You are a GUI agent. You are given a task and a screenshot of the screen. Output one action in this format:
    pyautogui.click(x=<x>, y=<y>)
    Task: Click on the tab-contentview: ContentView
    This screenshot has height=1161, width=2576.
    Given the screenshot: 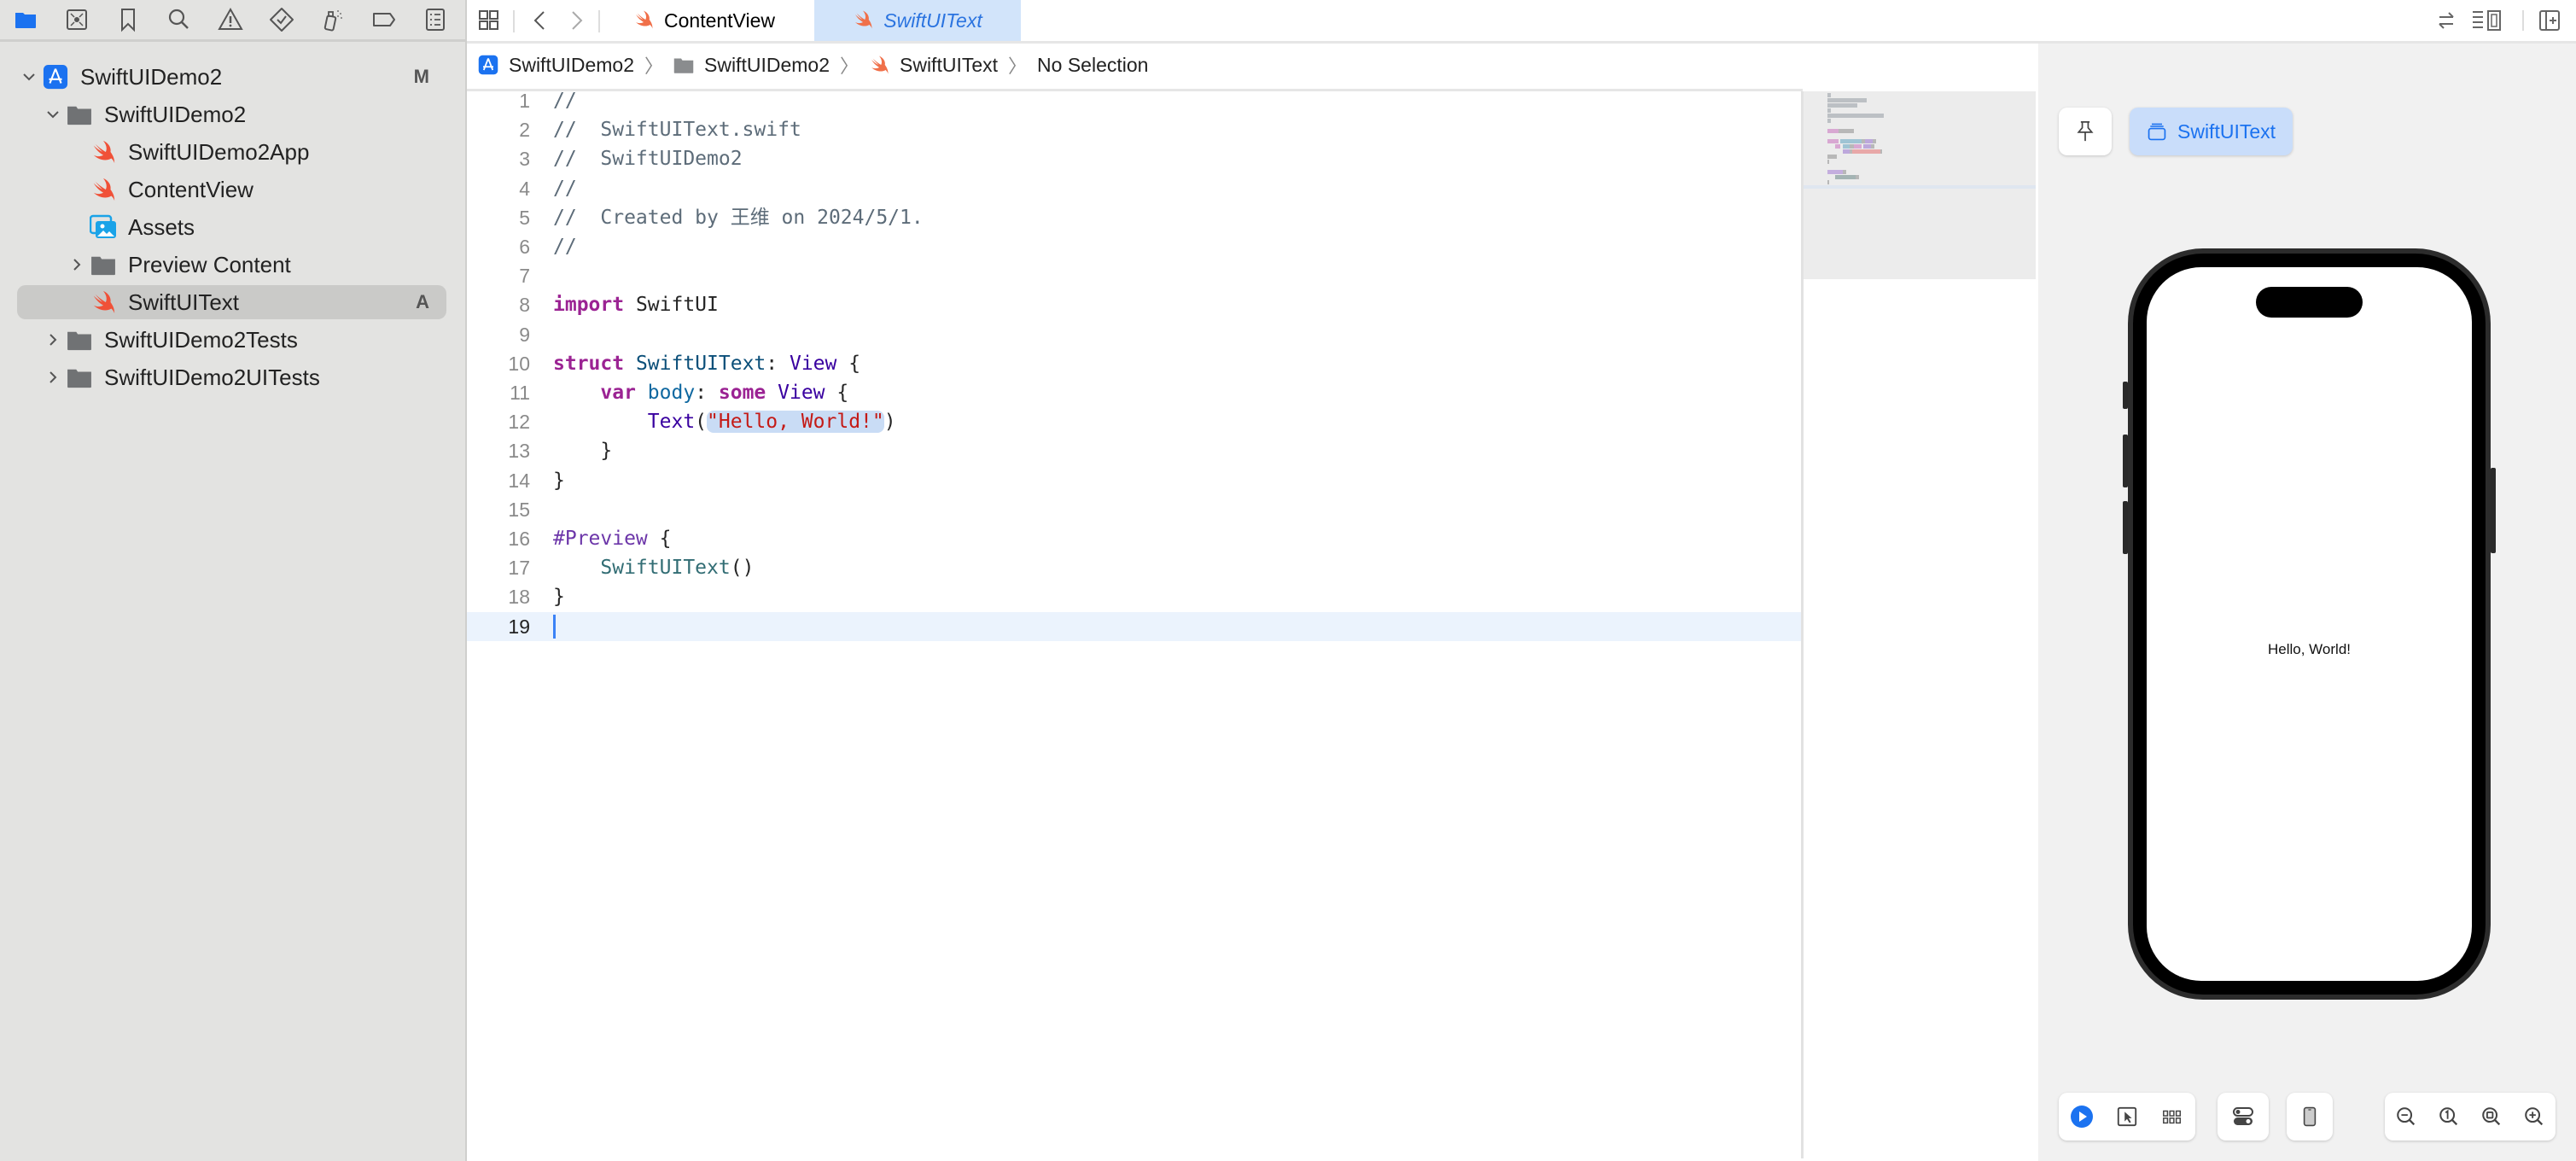 What is the action you would take?
    pyautogui.click(x=718, y=20)
    